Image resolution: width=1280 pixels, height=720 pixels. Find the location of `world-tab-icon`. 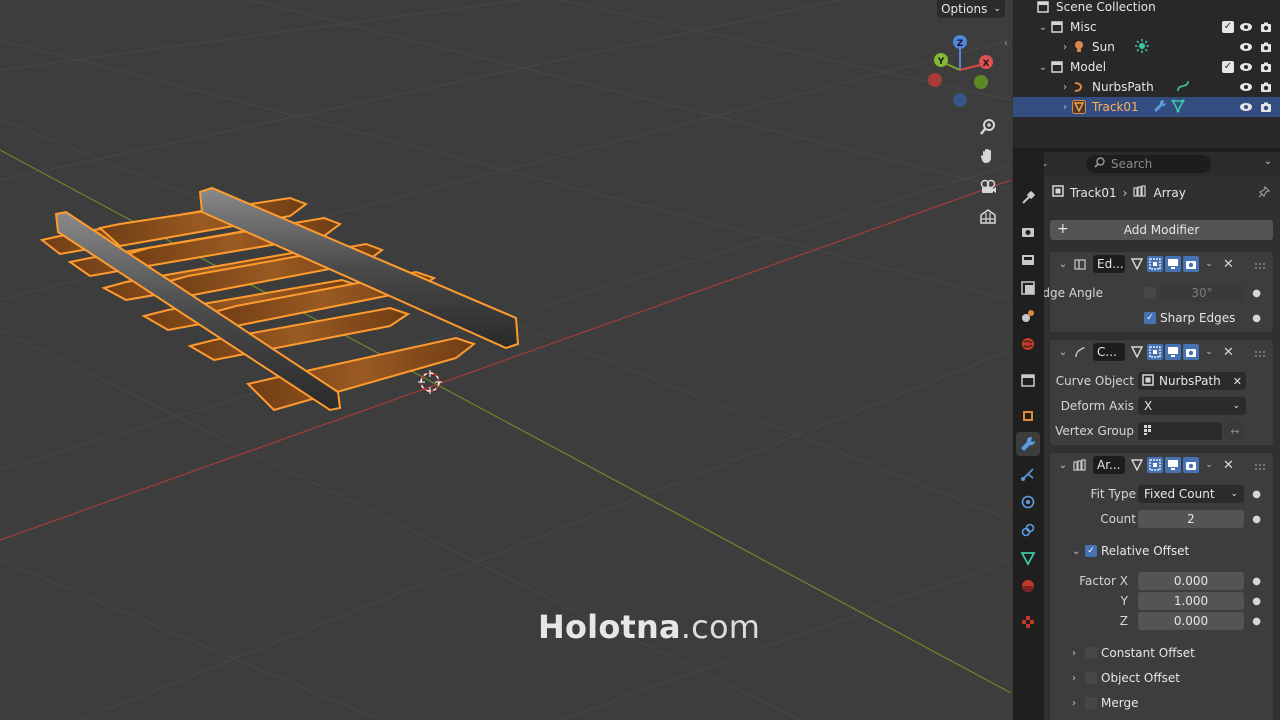

world-tab-icon is located at coordinates (1028, 344).